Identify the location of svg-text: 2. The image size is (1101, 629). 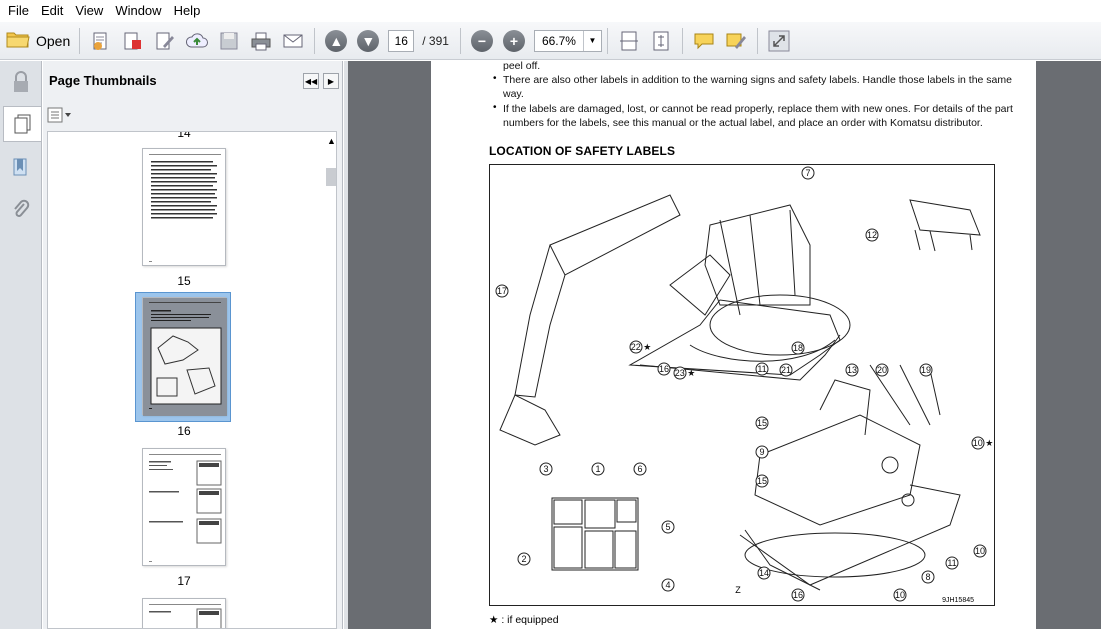
(523, 559).